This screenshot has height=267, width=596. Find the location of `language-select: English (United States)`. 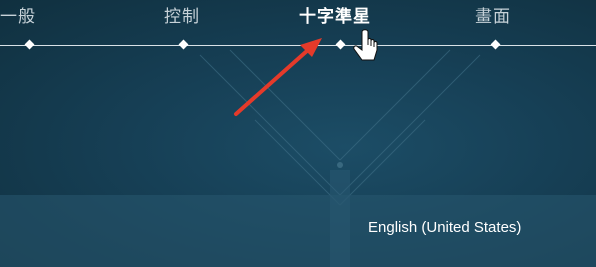

language-select: English (United States) is located at coordinates (444, 227).